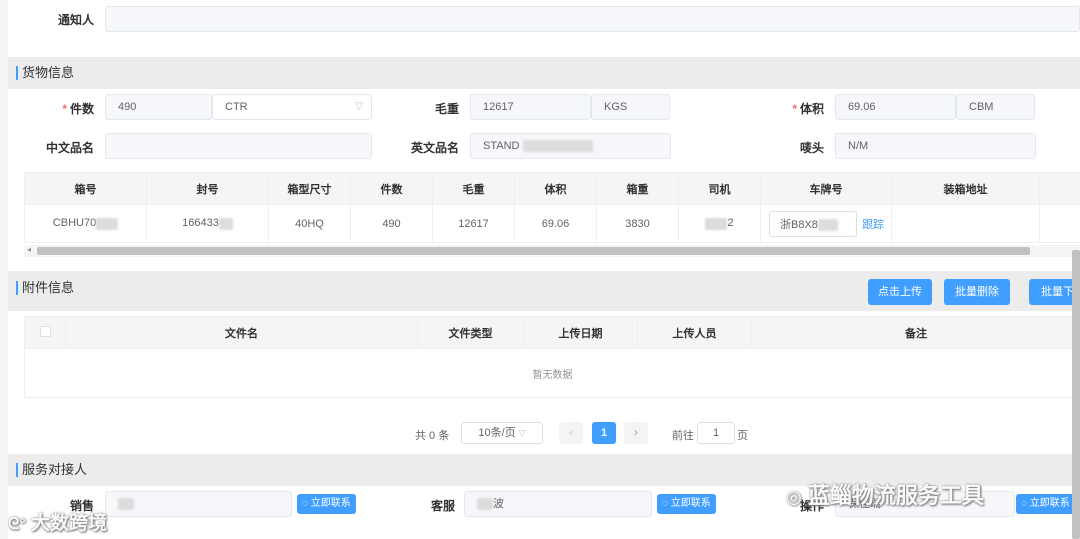 The width and height of the screenshot is (1080, 539). Describe the element at coordinates (580, 332) in the screenshot. I see `column-header: 上传日期` at that location.